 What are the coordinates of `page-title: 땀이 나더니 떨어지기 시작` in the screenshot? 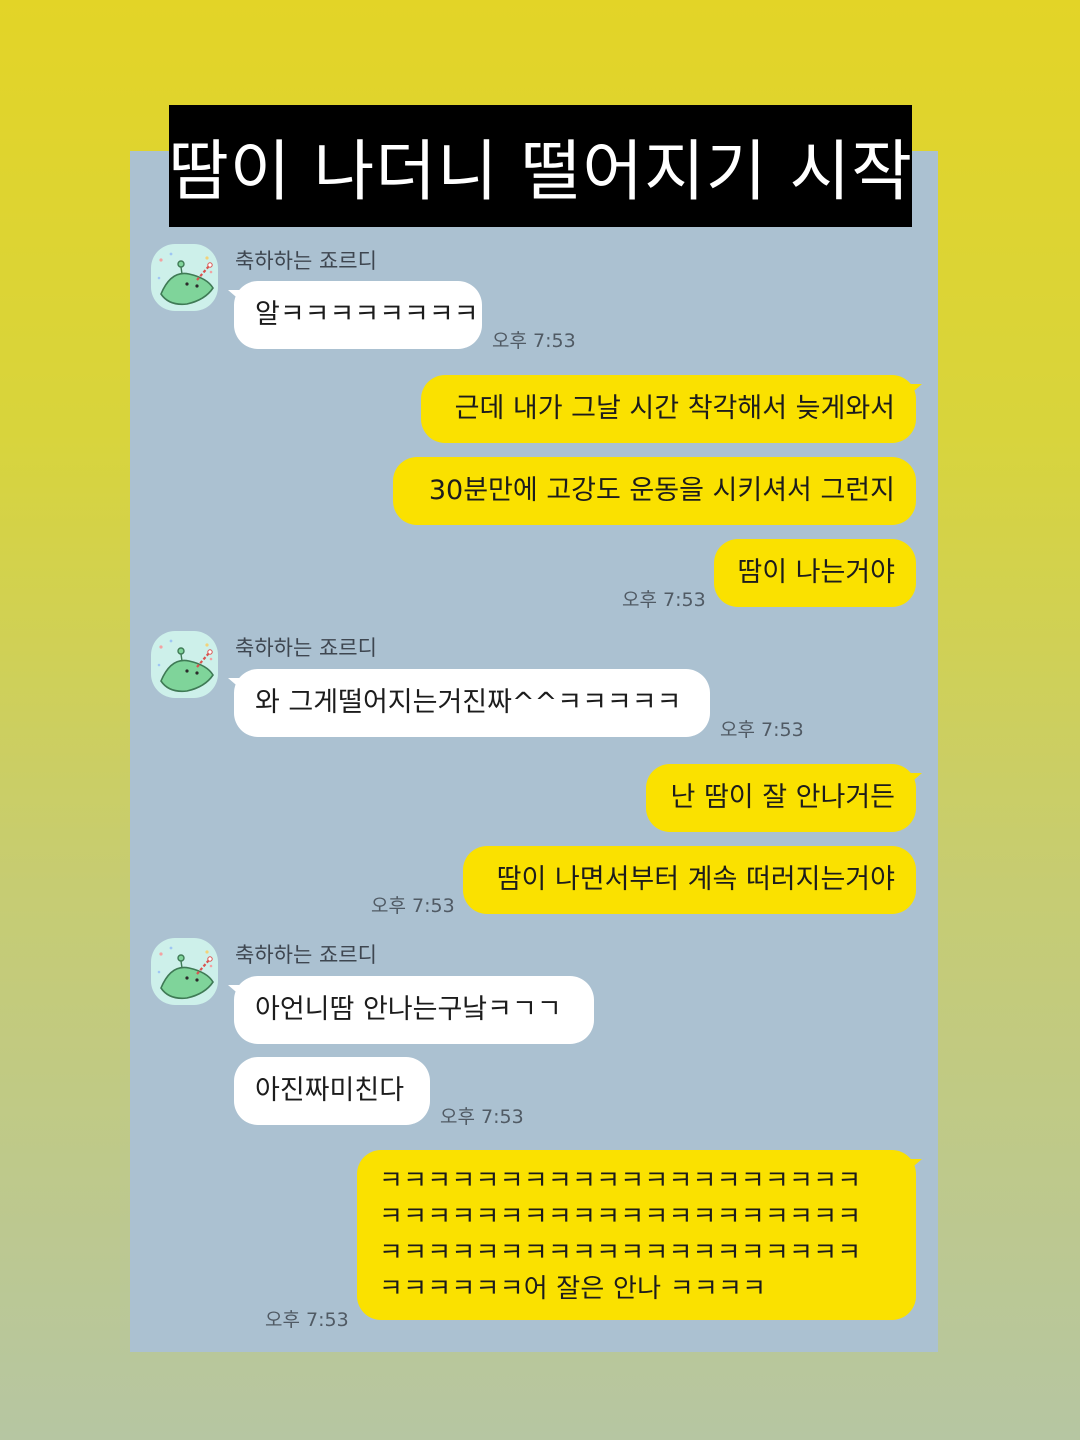 It's located at (540, 166).